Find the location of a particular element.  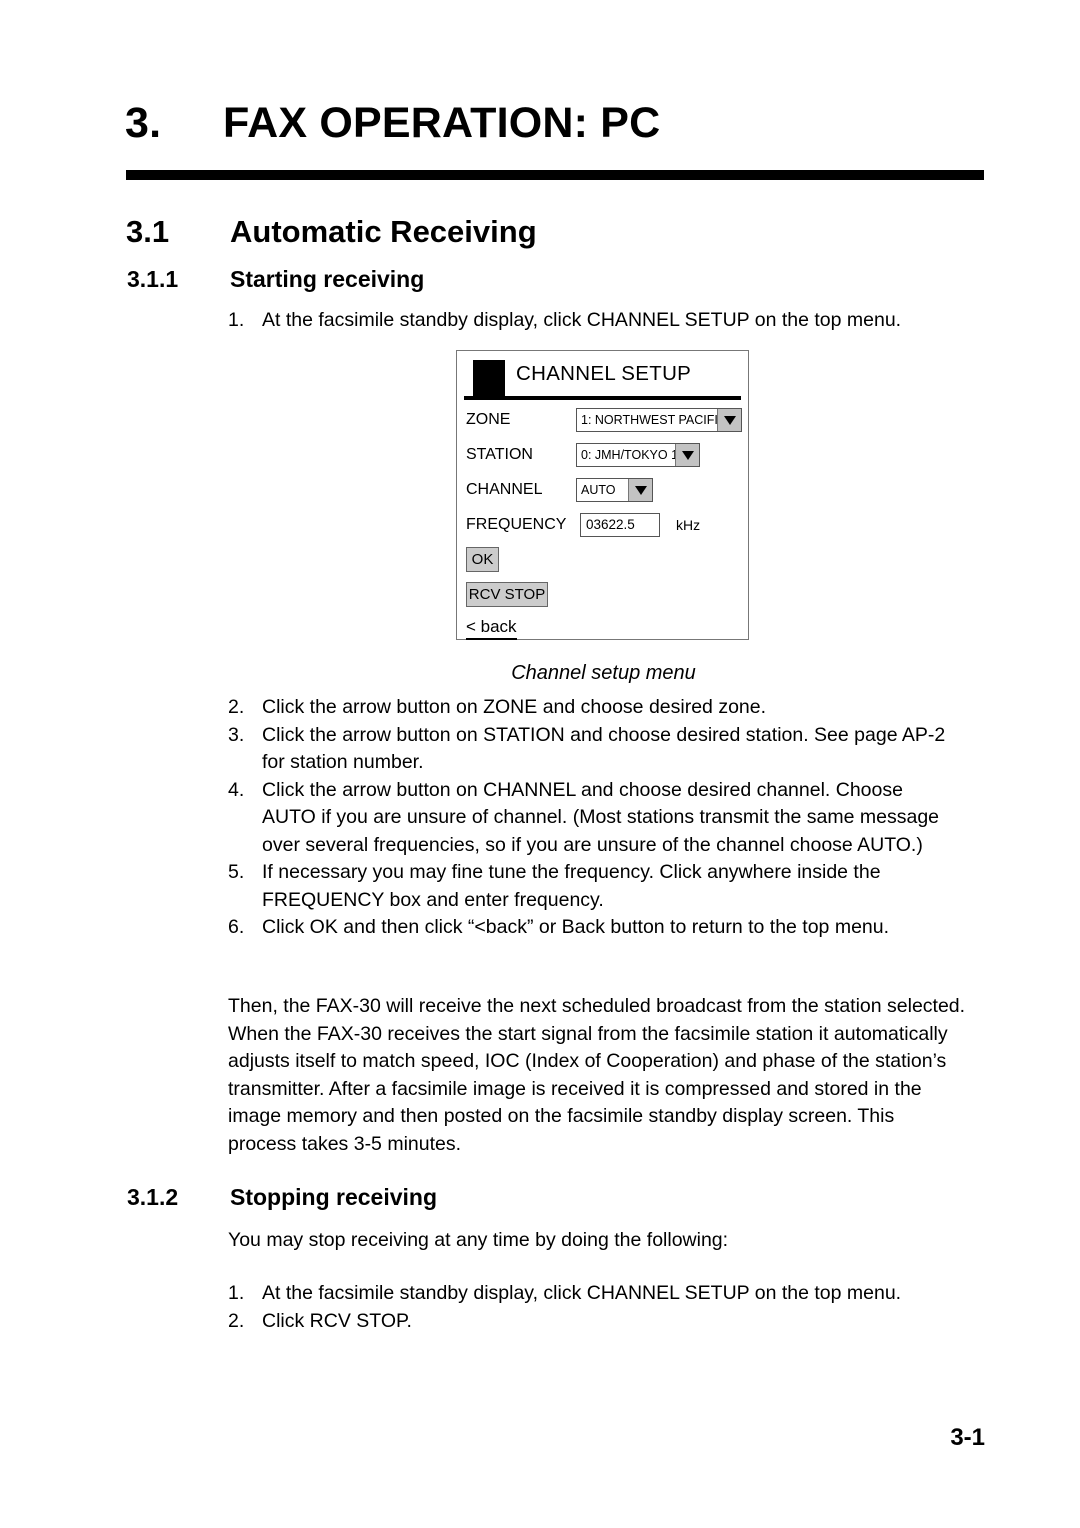

zone-combobox: 1: NORTHWEST PACIFIC is located at coordinates (659, 420).